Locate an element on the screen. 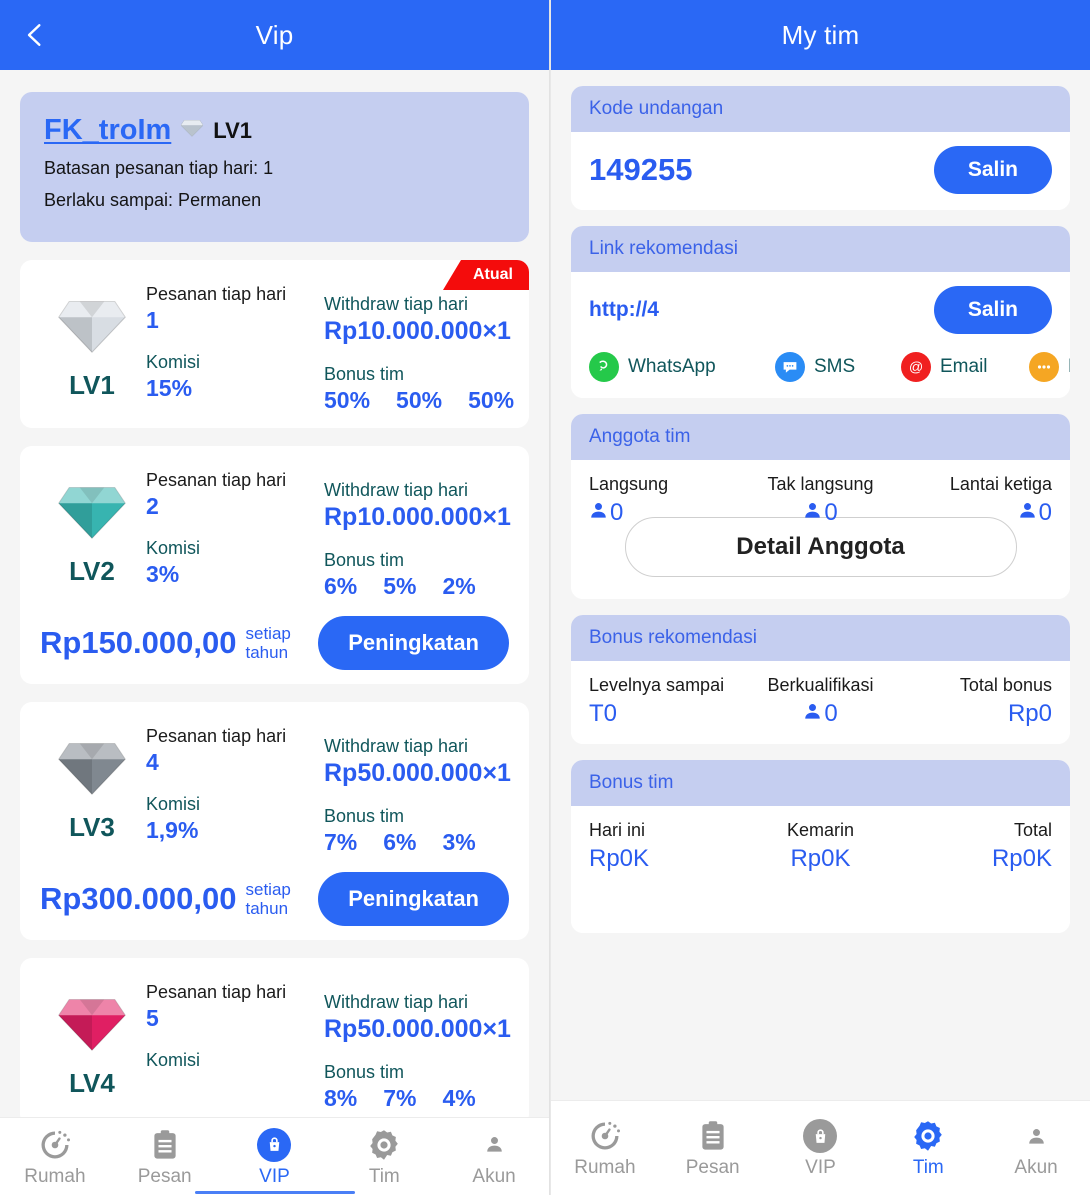  team-bonus-value: 3% is located at coordinates (459, 842).